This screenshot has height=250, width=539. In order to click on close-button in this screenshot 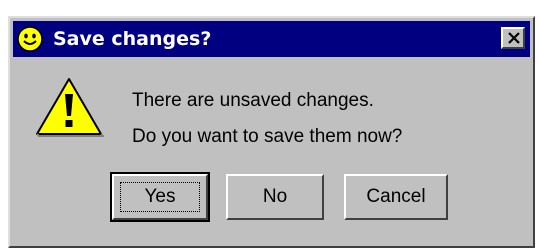, I will do `click(513, 38)`.